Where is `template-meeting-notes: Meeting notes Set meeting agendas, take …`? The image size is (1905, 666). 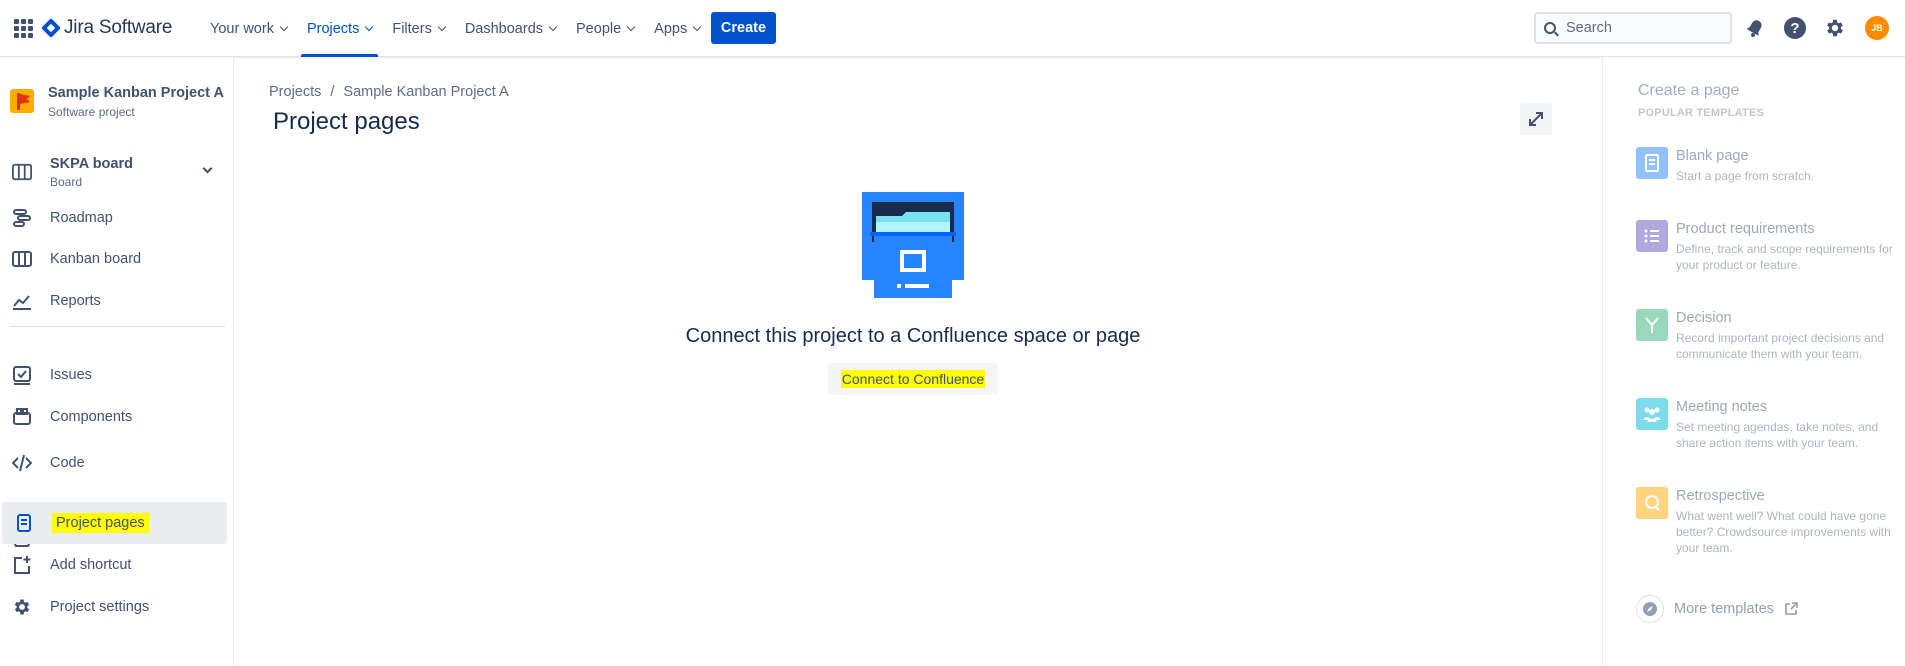
template-meeting-notes: Meeting notes Set meeting agendas, take … is located at coordinates (1766, 424).